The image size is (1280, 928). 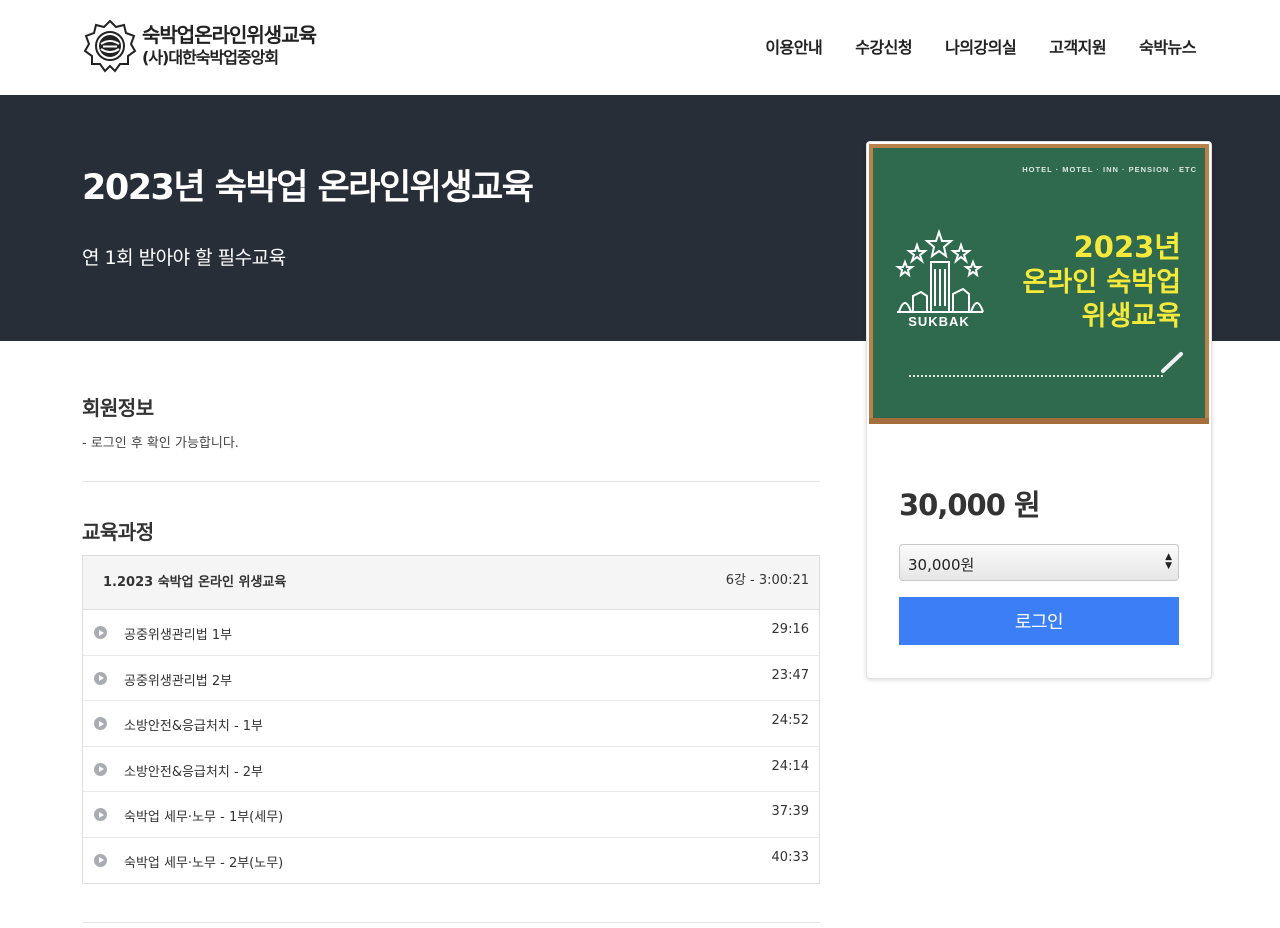 I want to click on course-price: 30,000 원, so click(x=970, y=505).